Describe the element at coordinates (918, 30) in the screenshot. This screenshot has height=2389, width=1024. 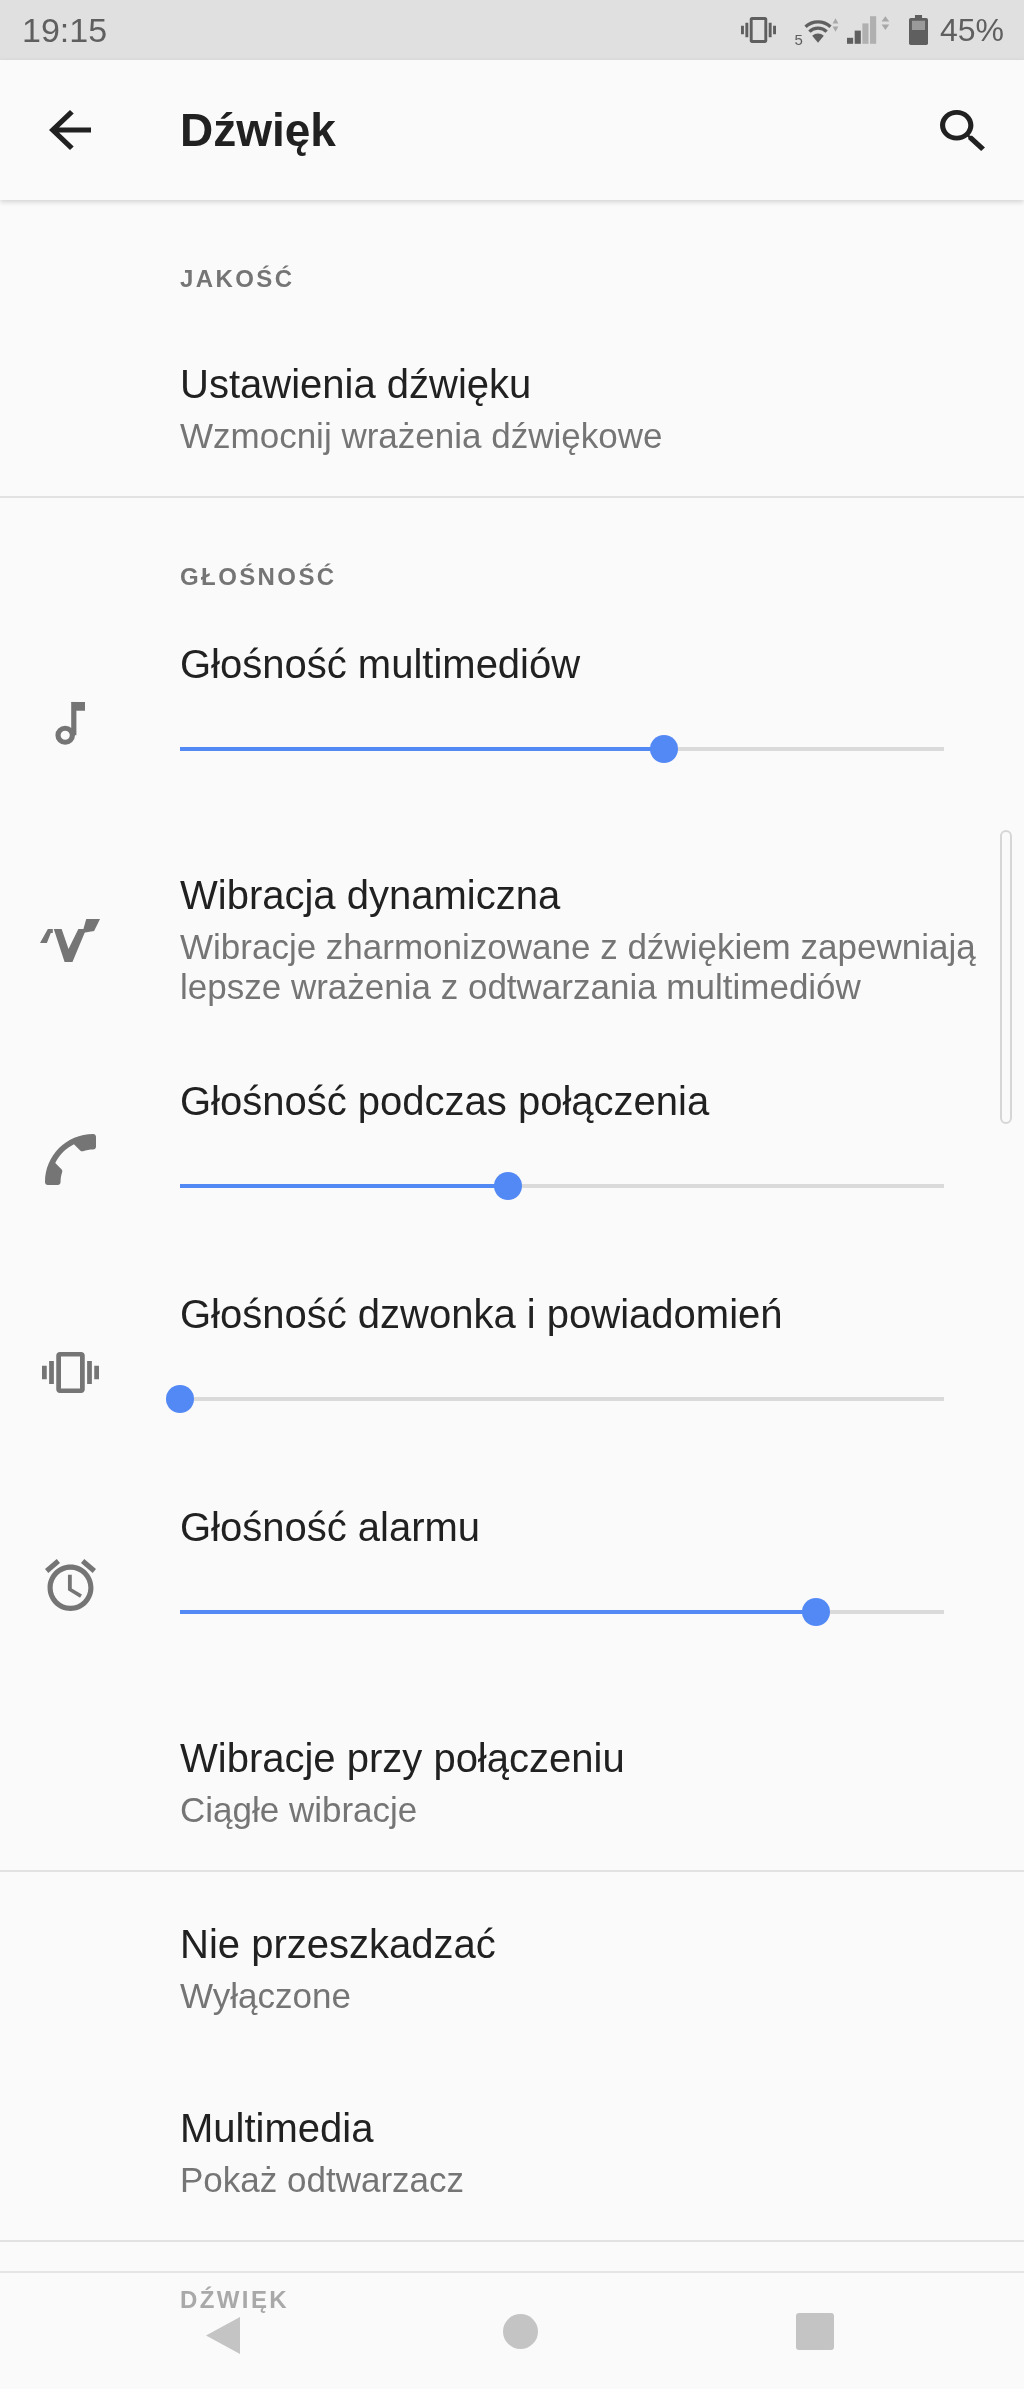
I see `battery-icon` at that location.